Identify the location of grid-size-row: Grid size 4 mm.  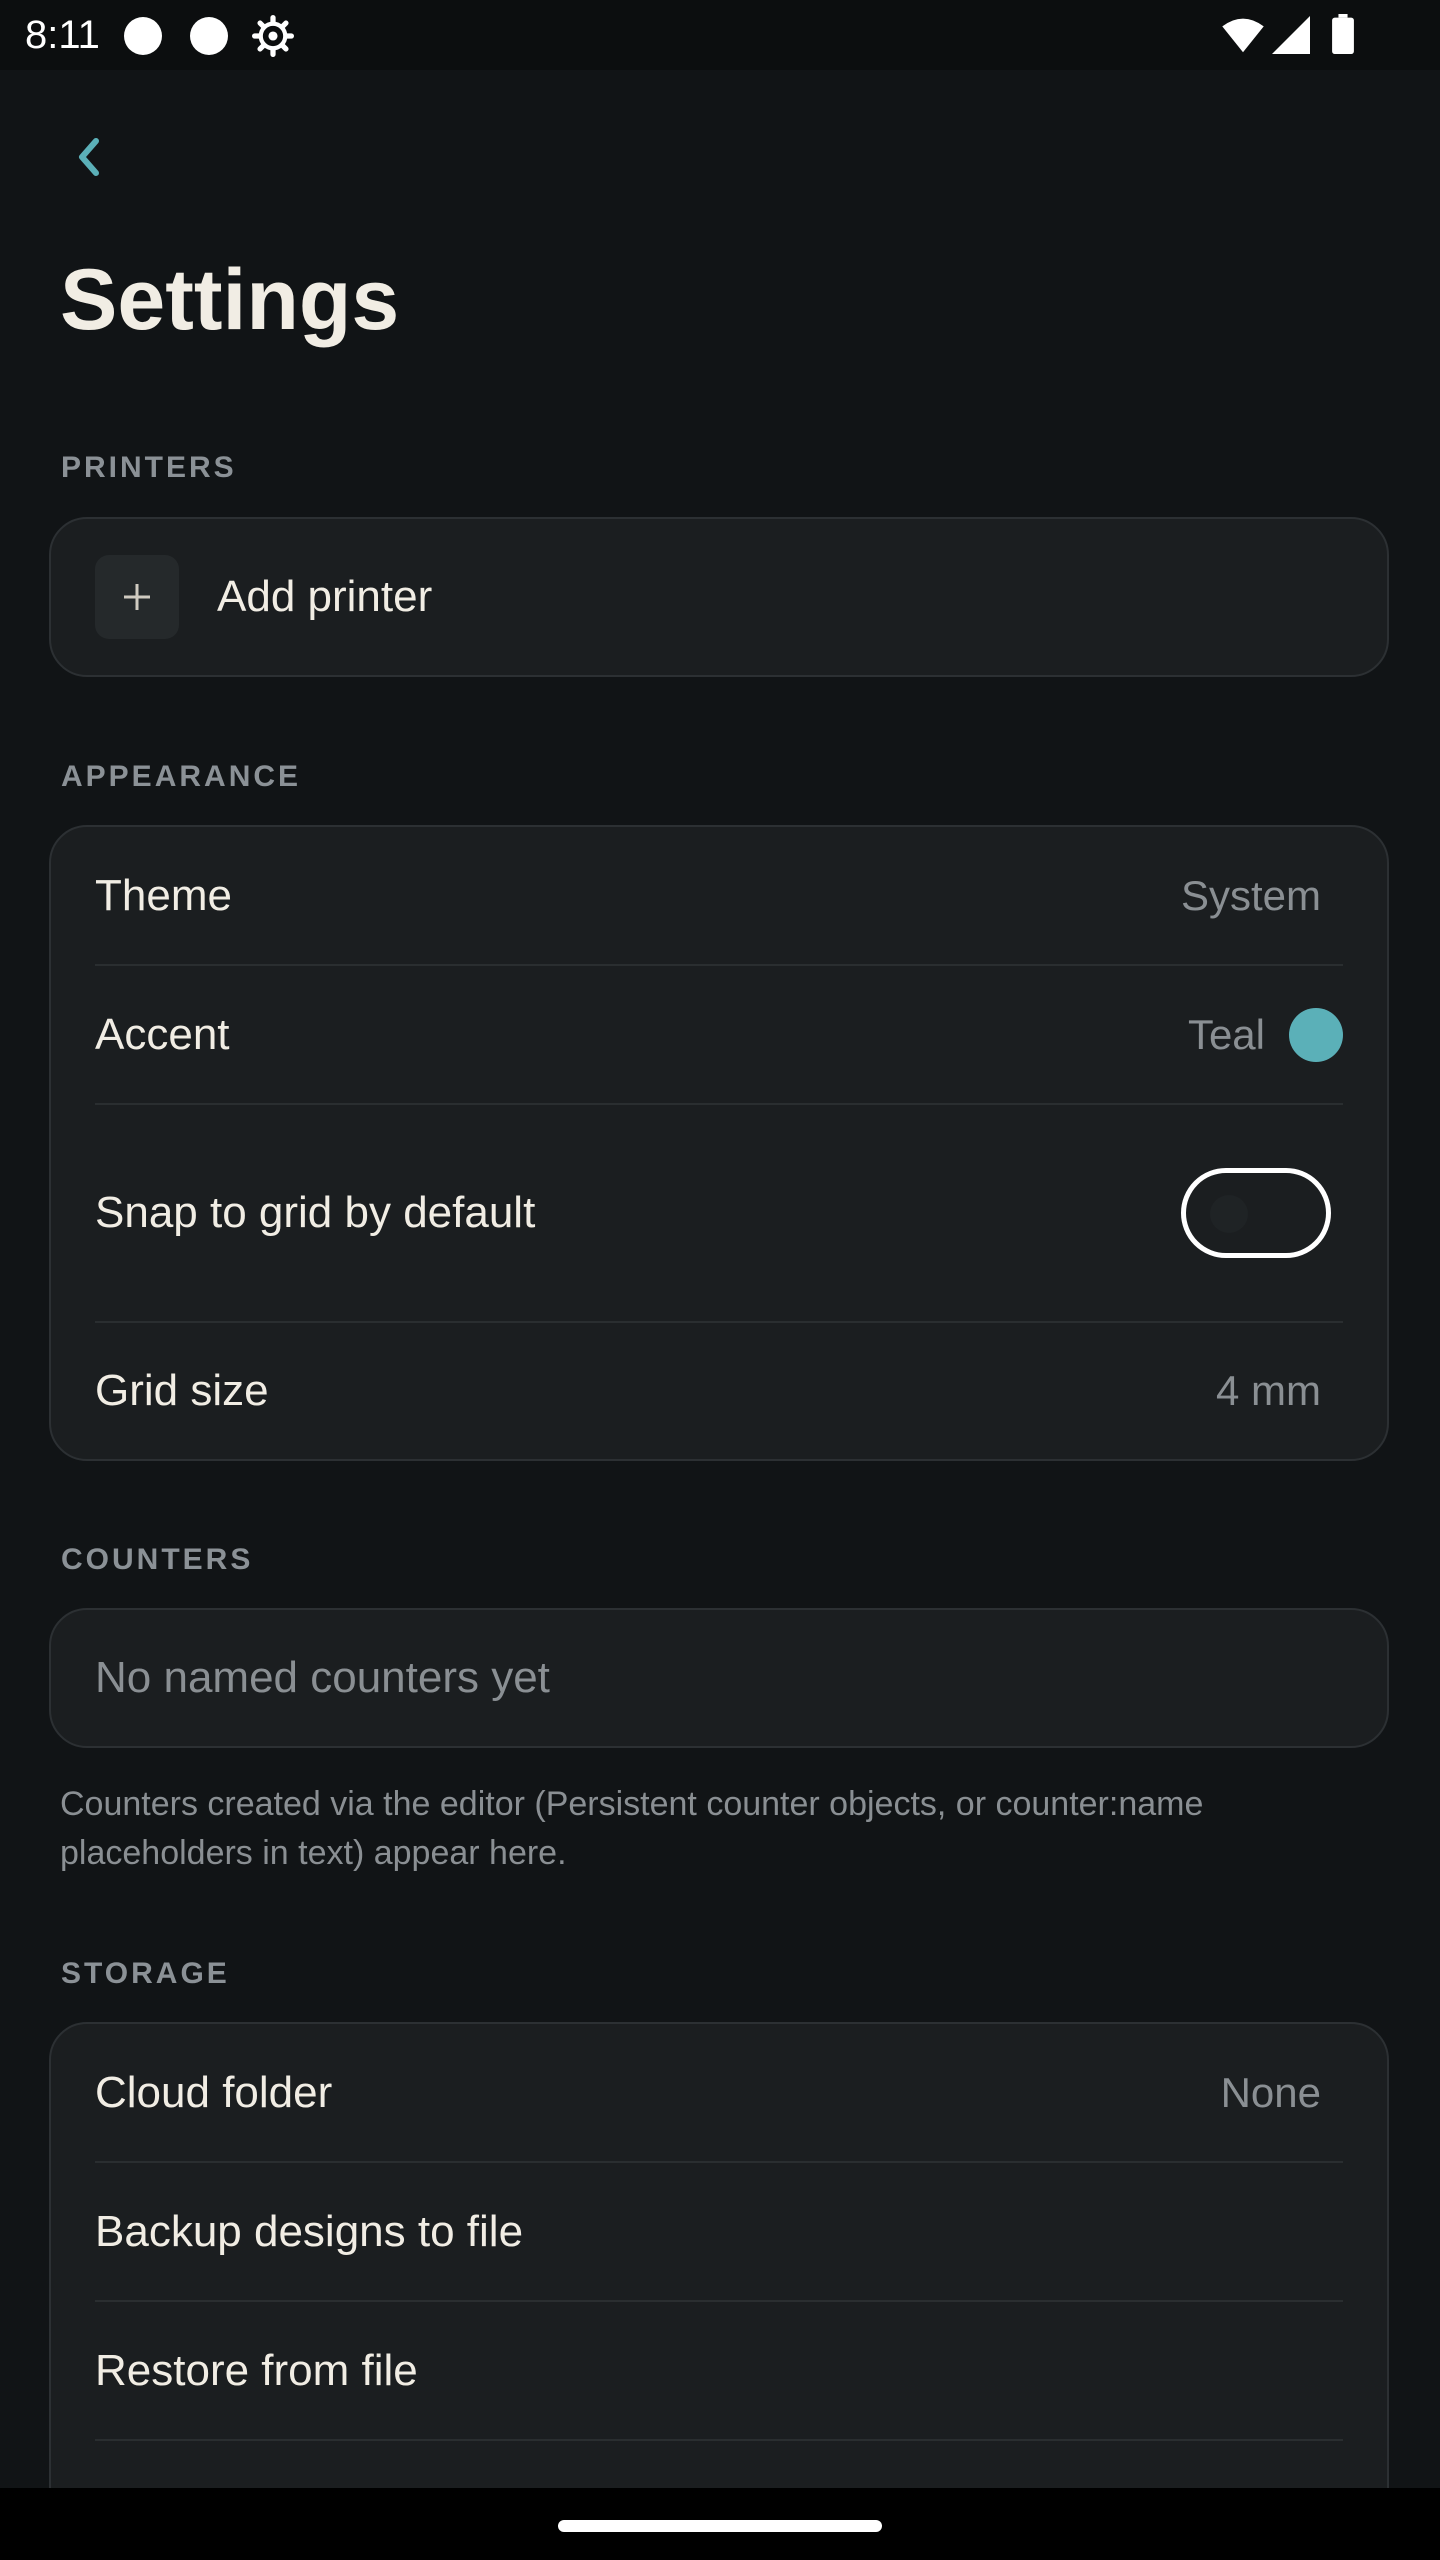
(719, 1390).